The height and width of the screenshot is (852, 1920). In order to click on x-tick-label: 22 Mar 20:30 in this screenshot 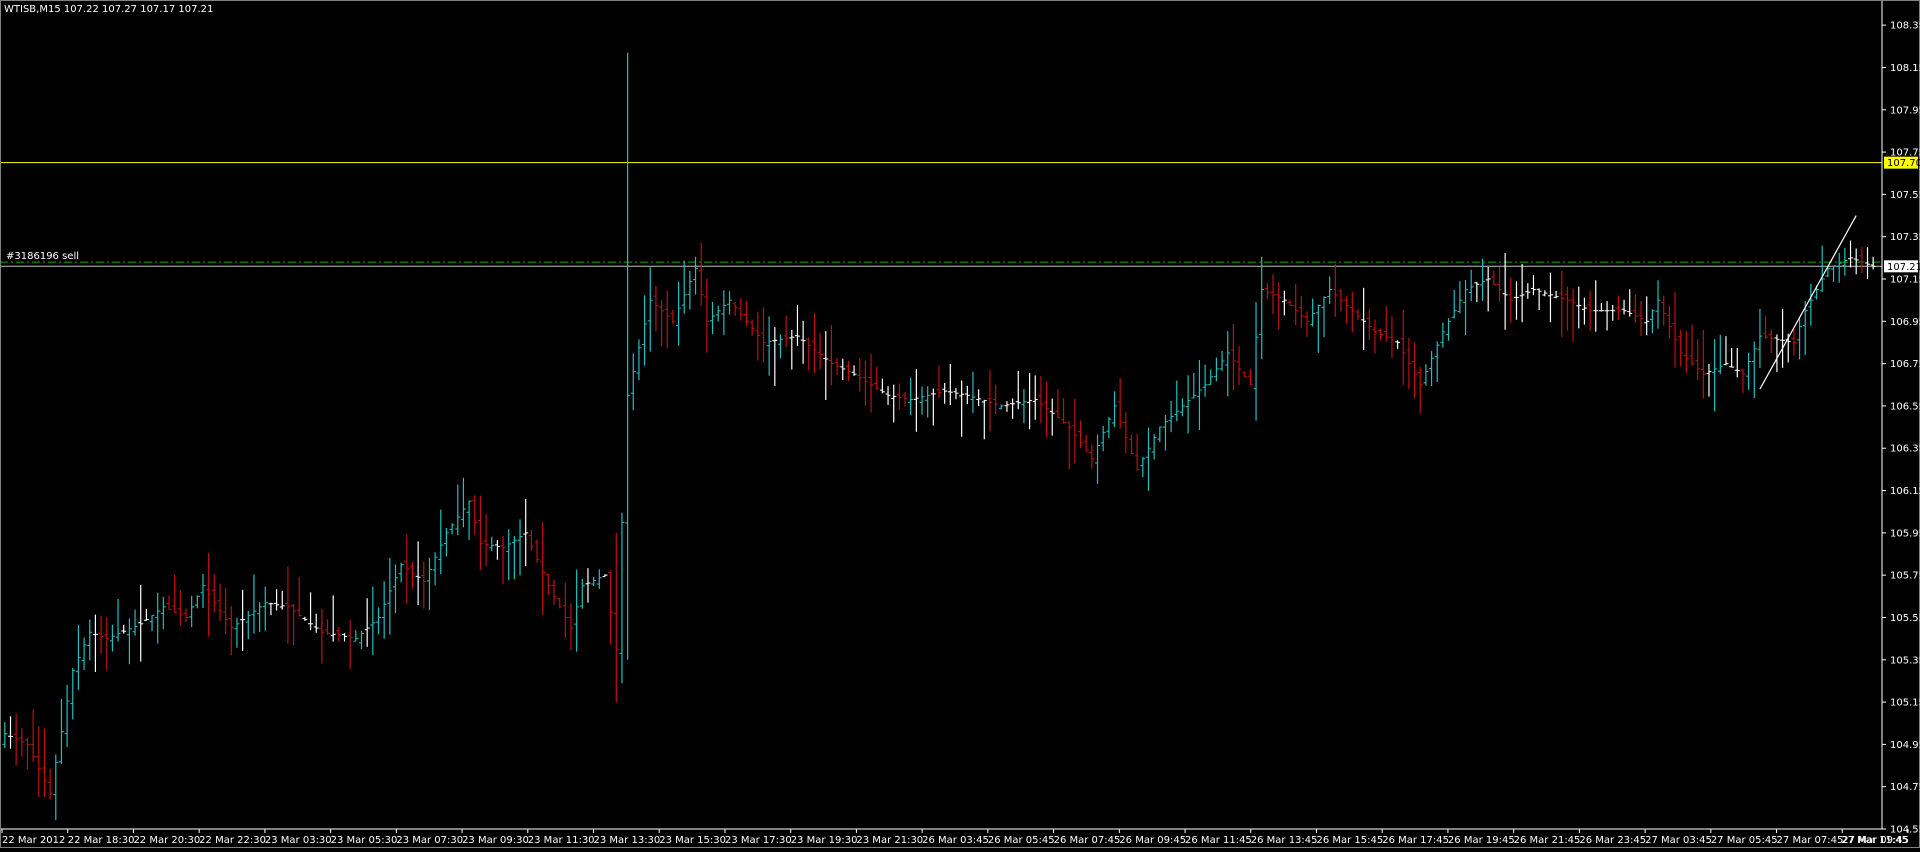, I will do `click(166, 840)`.